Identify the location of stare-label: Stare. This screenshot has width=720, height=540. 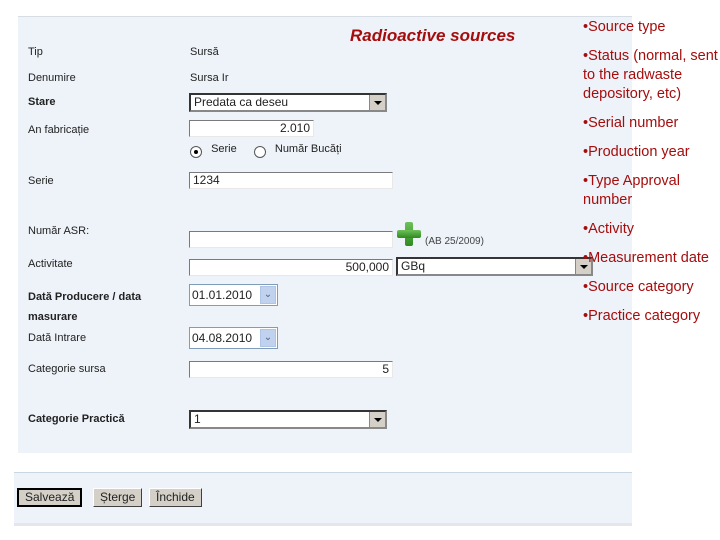
(42, 102).